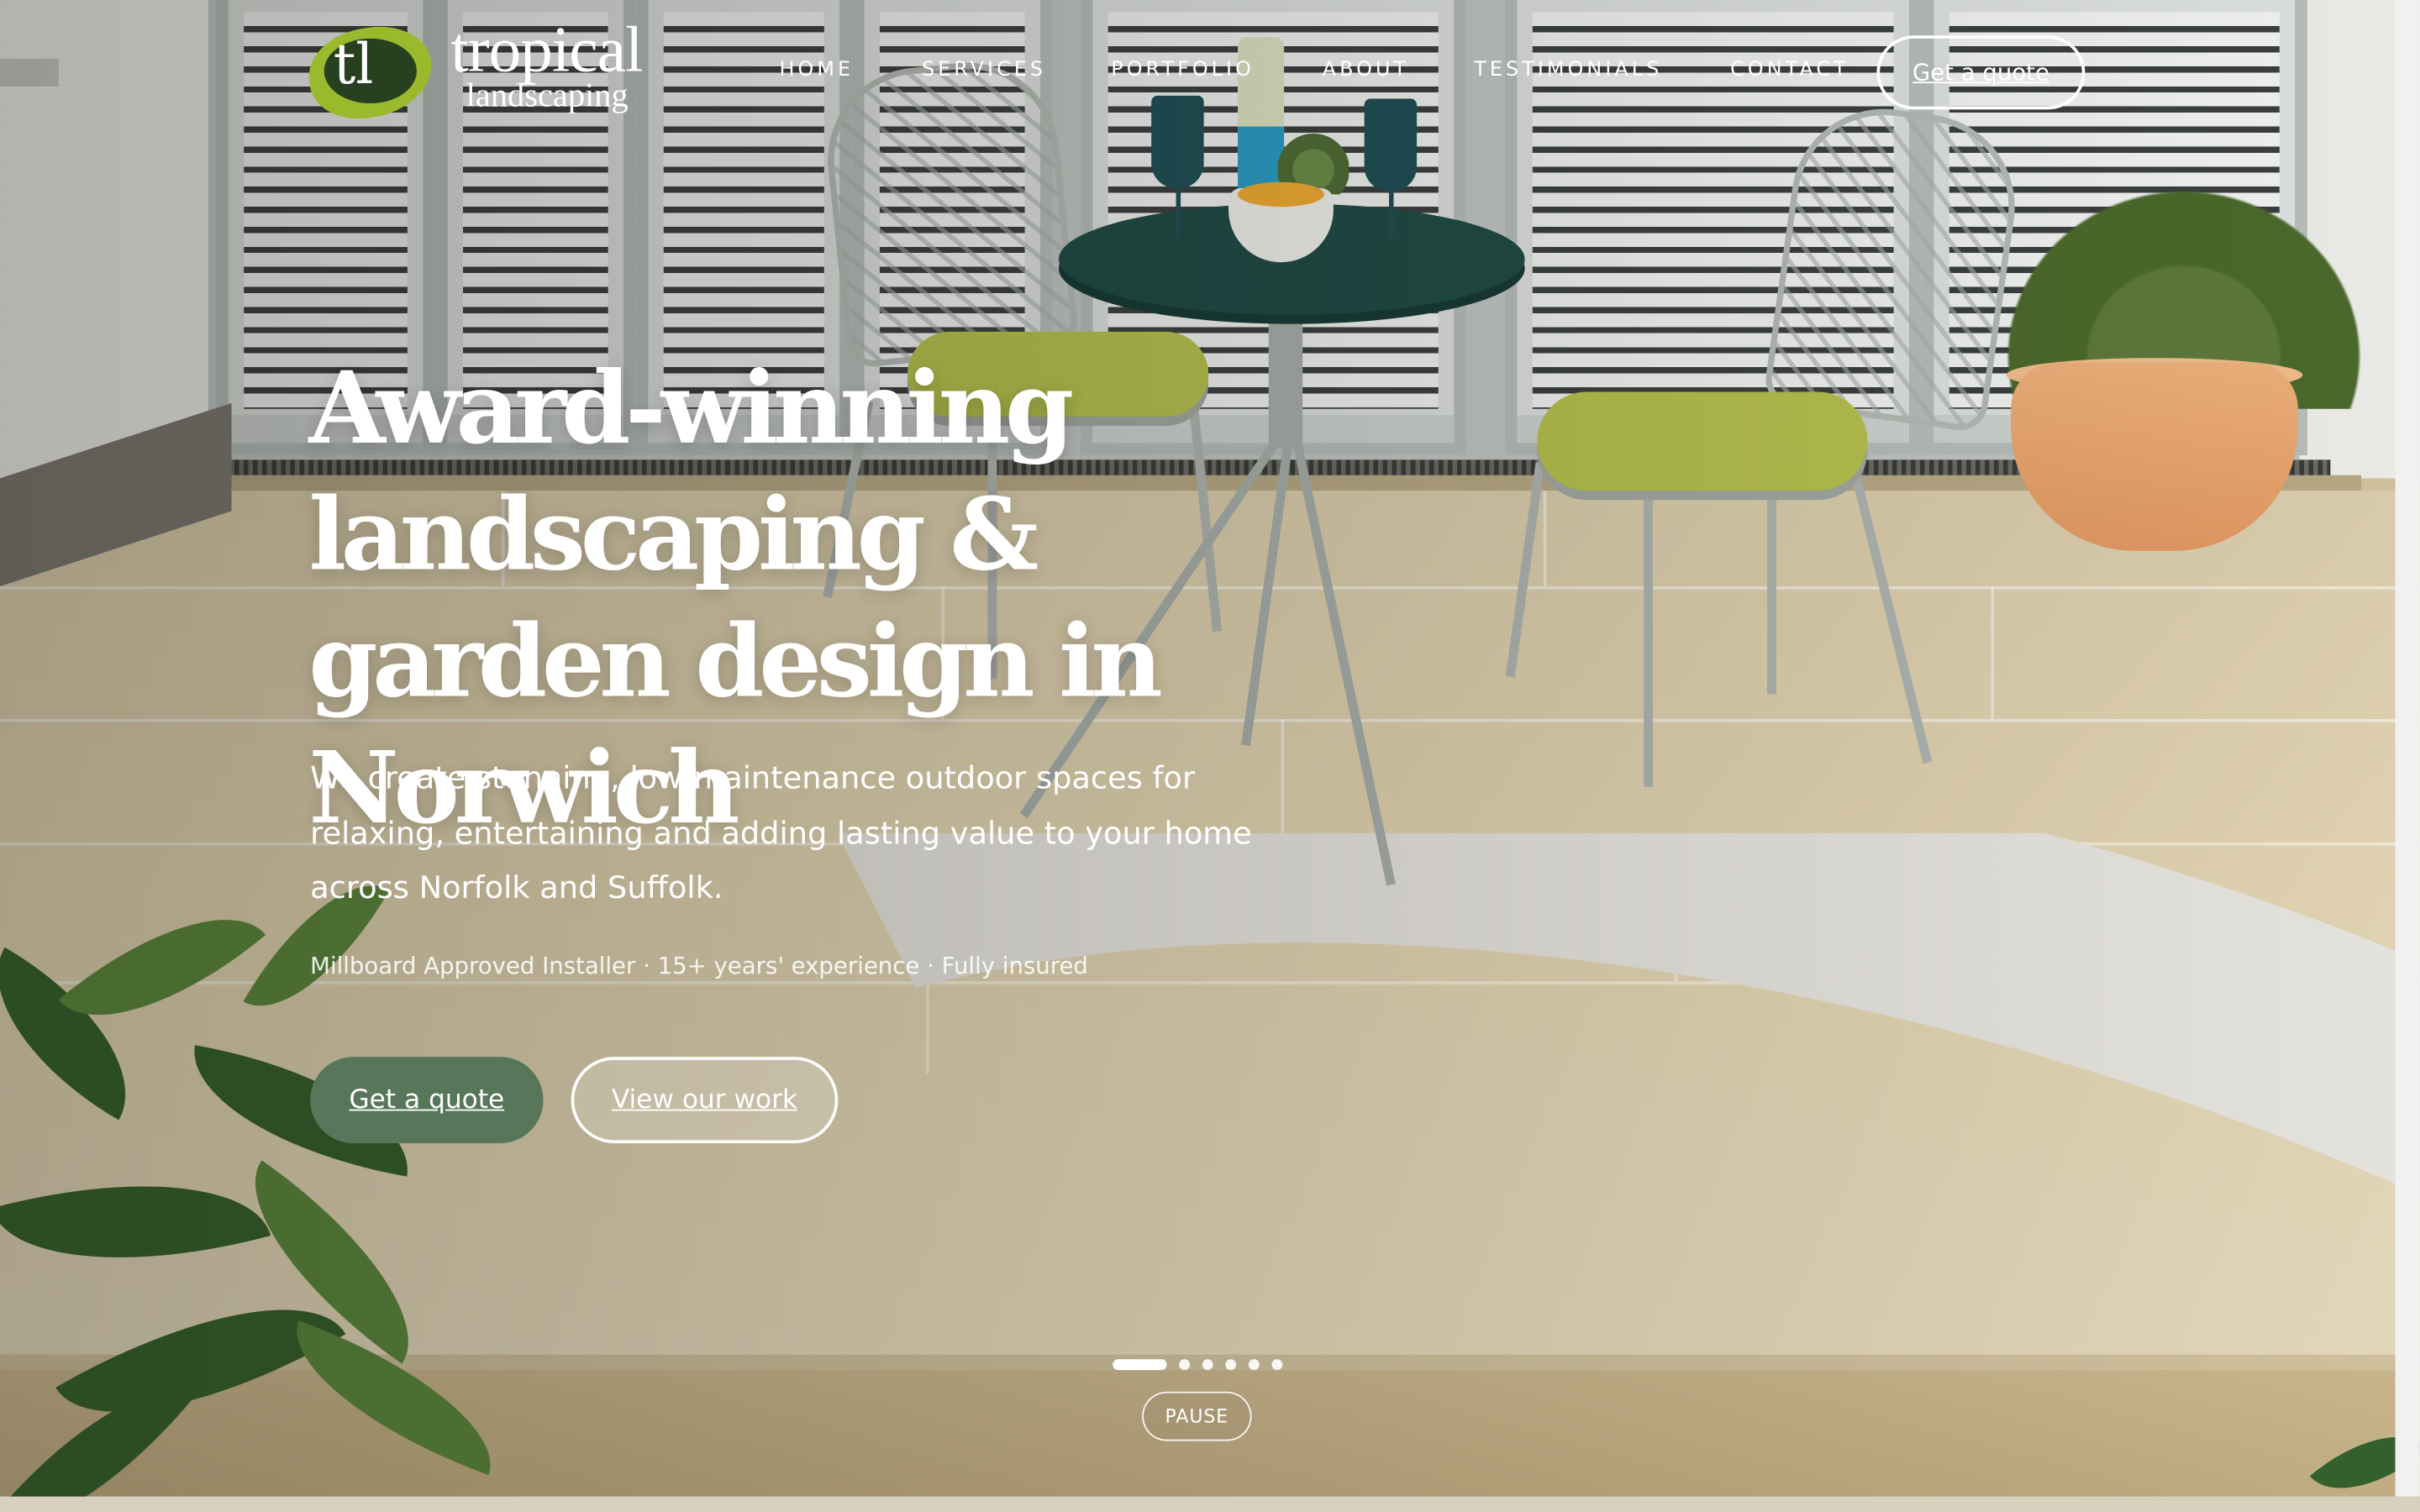 This screenshot has width=2420, height=1512. I want to click on slider-pause-button: PAUSE, so click(1197, 1416).